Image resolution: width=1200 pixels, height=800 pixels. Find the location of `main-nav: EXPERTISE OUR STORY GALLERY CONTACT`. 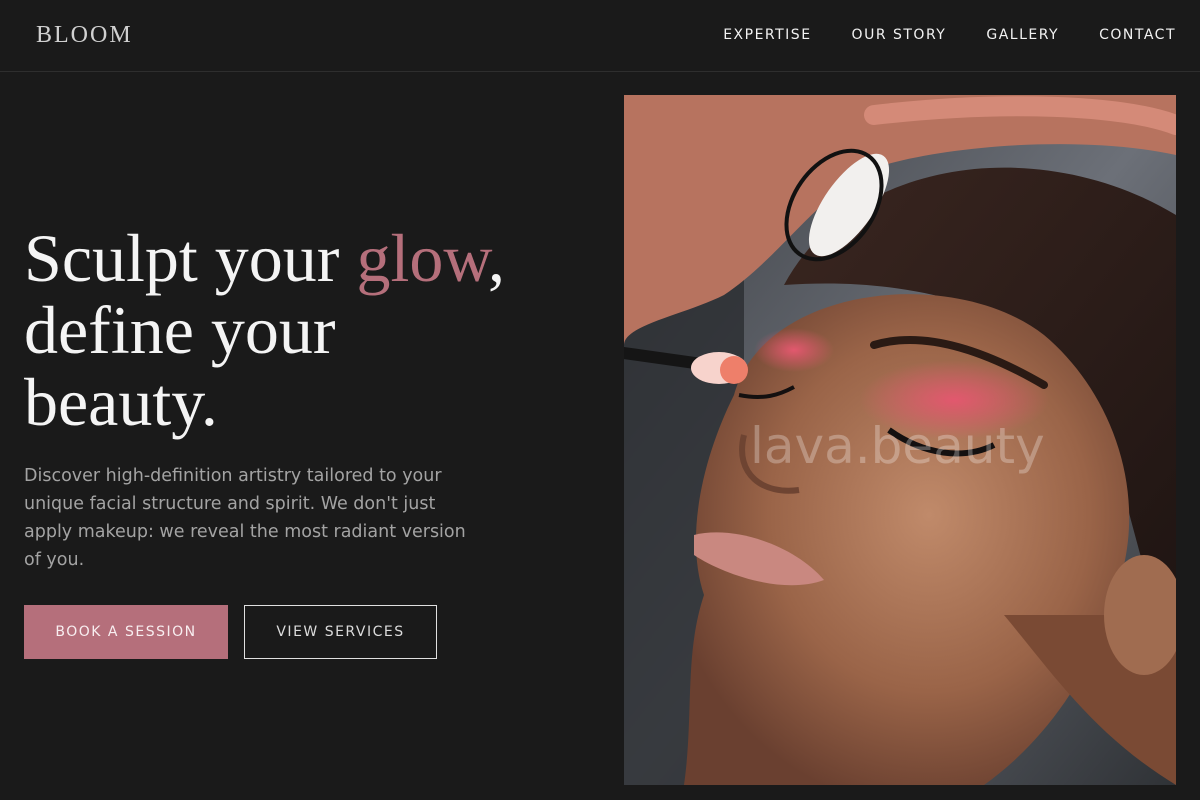

main-nav: EXPERTISE OUR STORY GALLERY CONTACT is located at coordinates (949, 35).